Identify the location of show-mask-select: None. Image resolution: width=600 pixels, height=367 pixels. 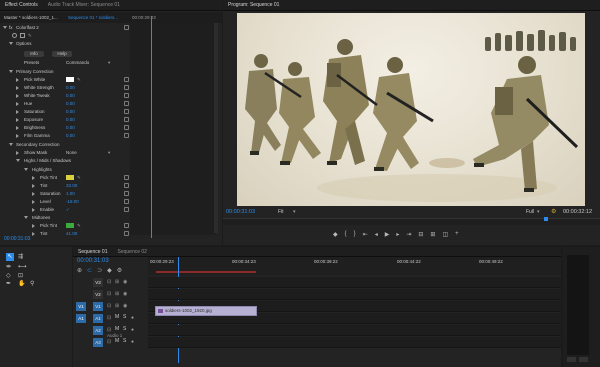
(71, 152).